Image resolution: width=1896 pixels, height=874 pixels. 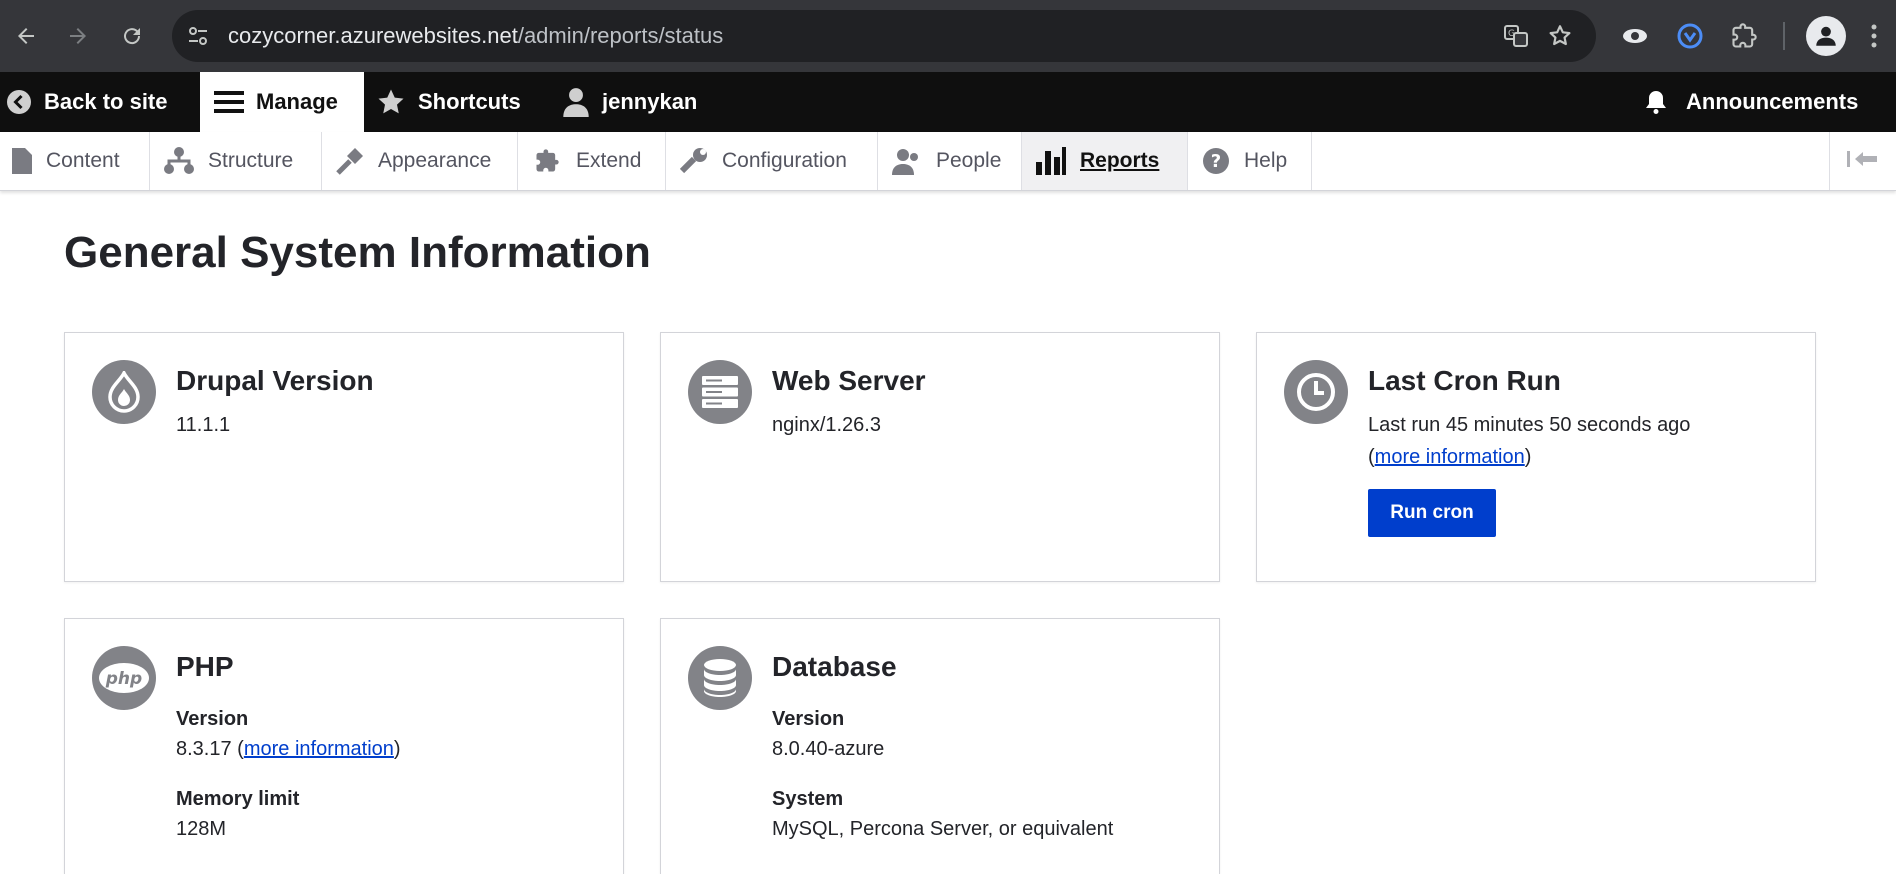 I want to click on card-title: PHP, so click(x=205, y=666).